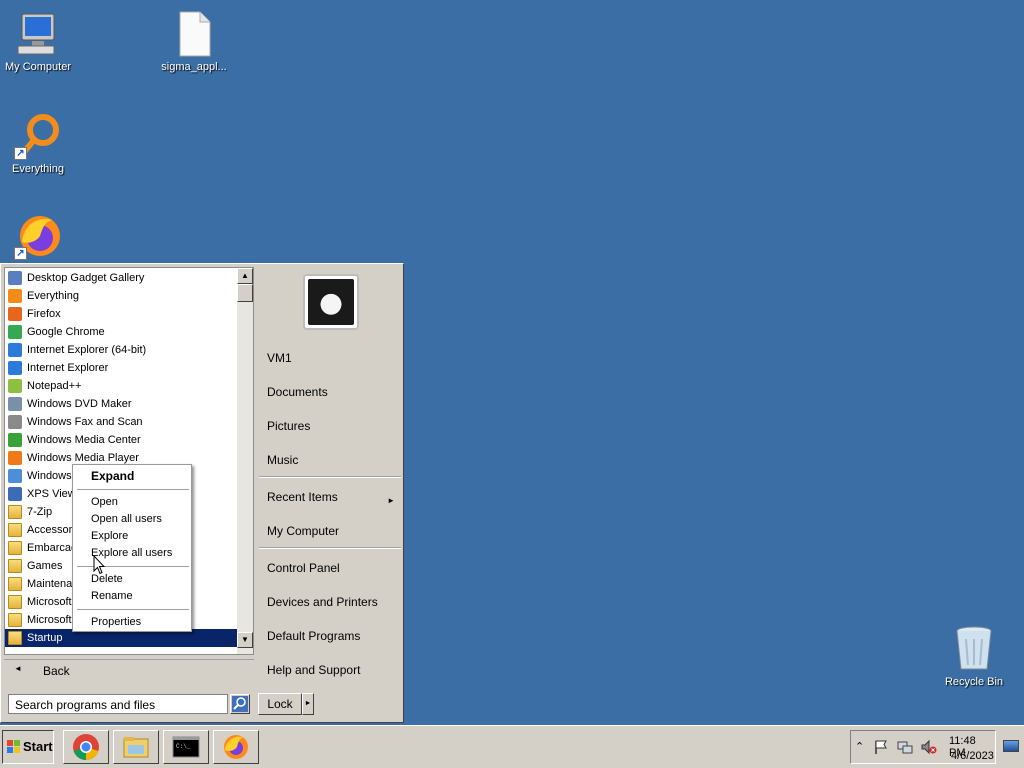  I want to click on menu-item-open-all-users: Open all users, so click(126, 519).